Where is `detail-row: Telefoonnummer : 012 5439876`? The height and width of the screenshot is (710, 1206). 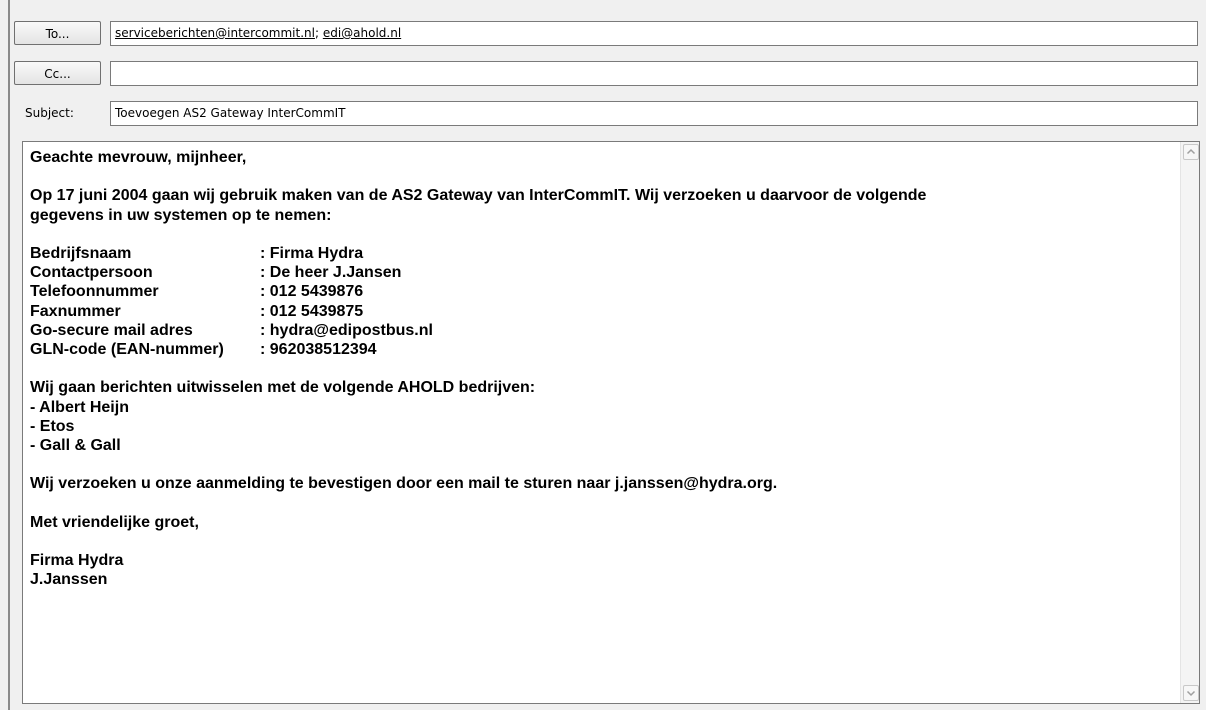
detail-row: Telefoonnummer : 012 5439876 is located at coordinates (600, 291).